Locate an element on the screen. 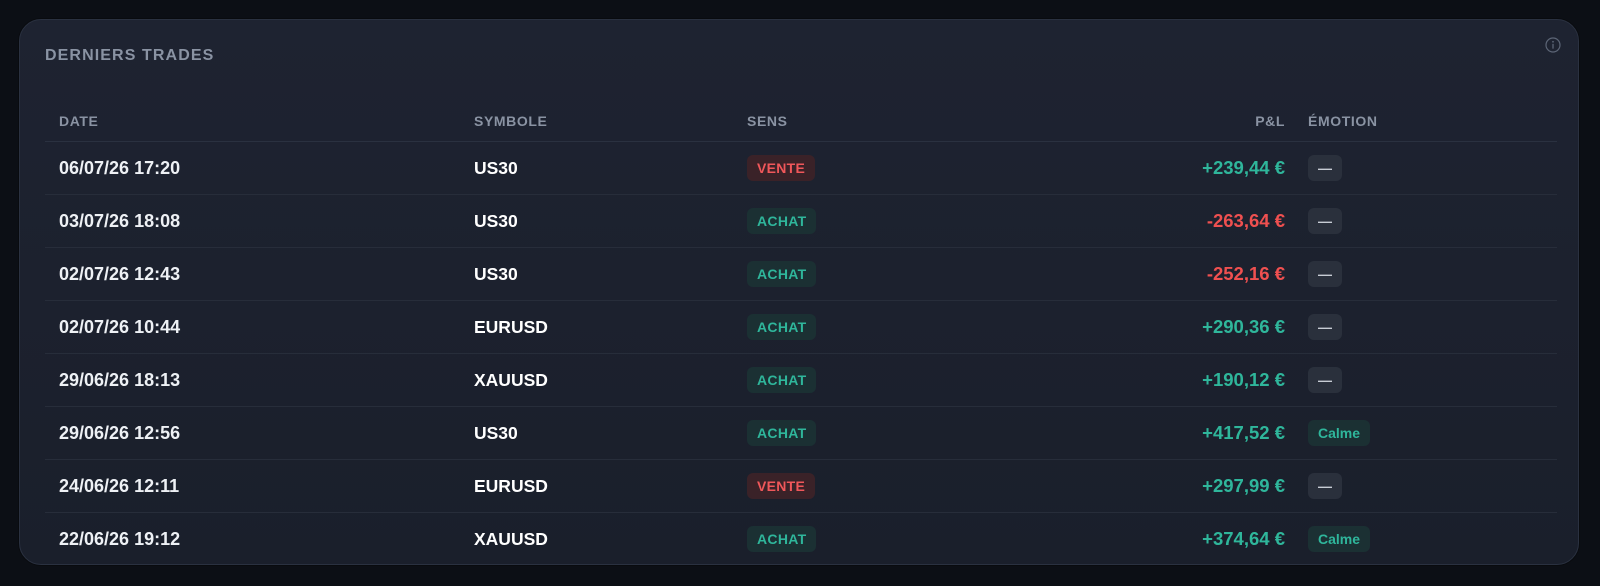 Image resolution: width=1600 pixels, height=586 pixels. table-row: 29/06/26 18:13 XAUUSD ACHAT +190,12 € — is located at coordinates (801, 380).